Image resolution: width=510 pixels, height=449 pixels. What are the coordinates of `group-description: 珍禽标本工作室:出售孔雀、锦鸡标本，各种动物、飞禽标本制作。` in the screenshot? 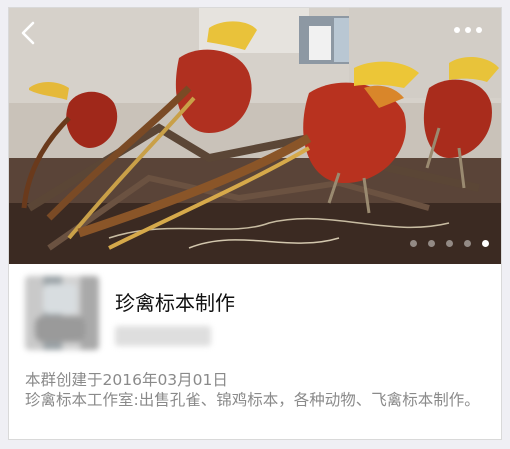 It's located at (252, 400).